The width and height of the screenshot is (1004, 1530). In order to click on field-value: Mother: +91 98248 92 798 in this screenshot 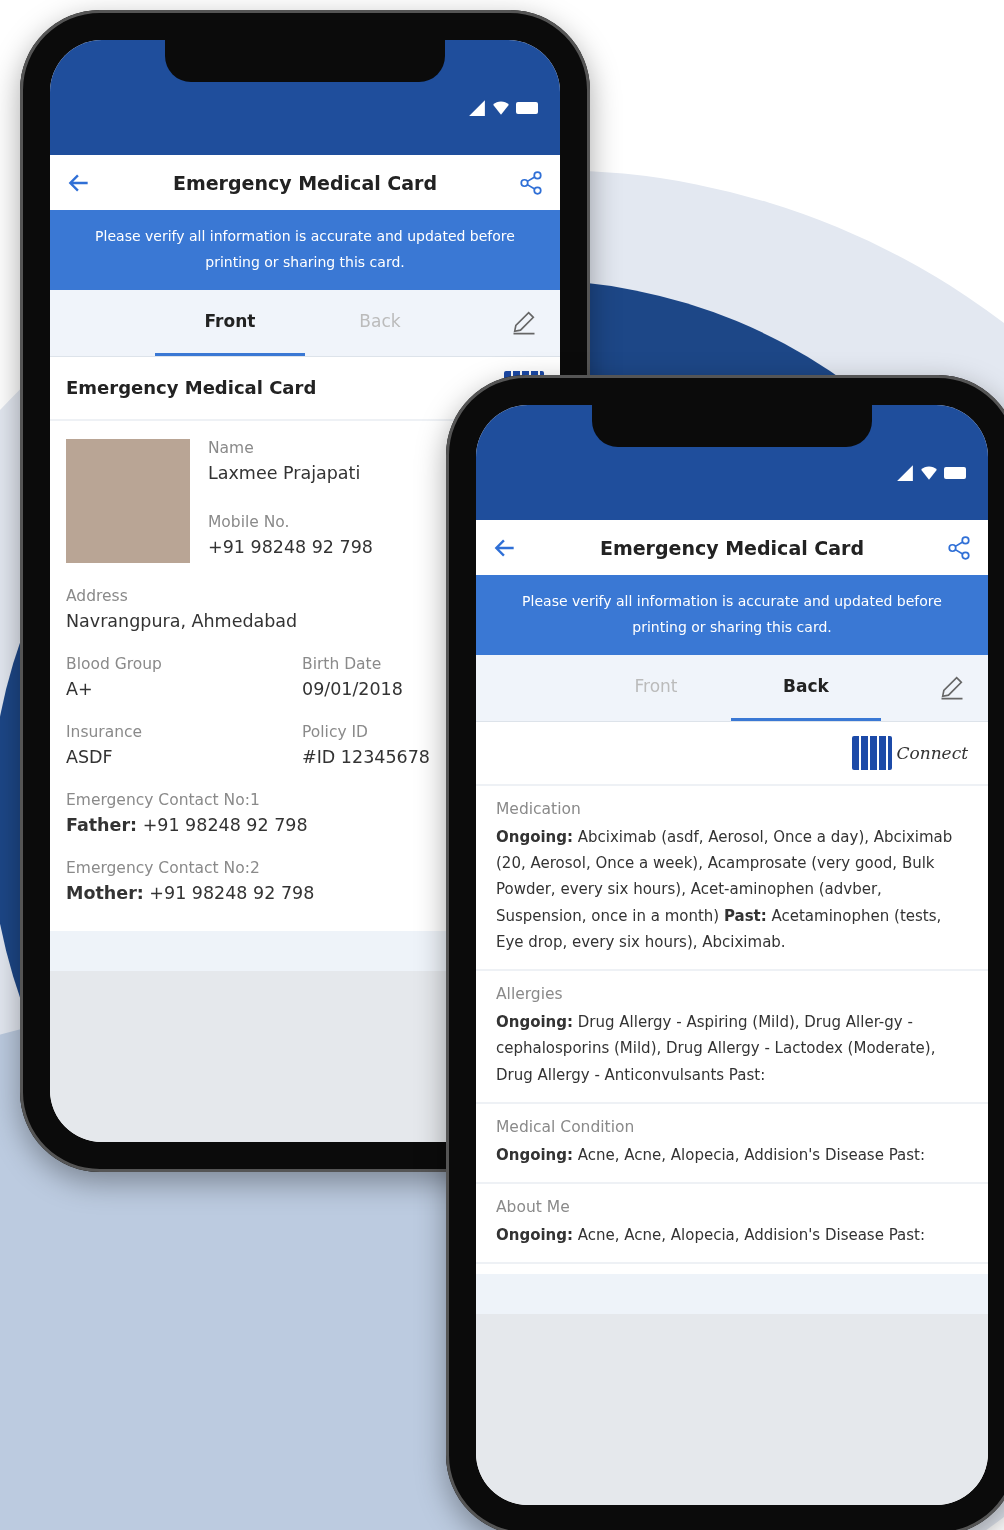, I will do `click(190, 892)`.